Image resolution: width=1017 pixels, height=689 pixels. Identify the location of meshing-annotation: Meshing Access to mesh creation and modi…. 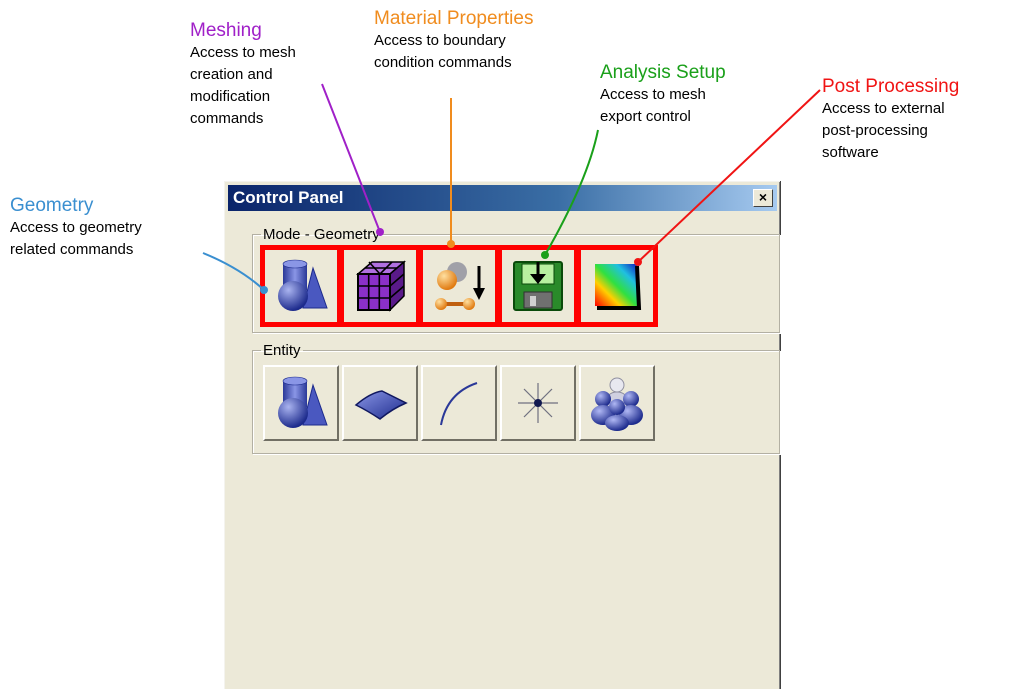
(243, 75).